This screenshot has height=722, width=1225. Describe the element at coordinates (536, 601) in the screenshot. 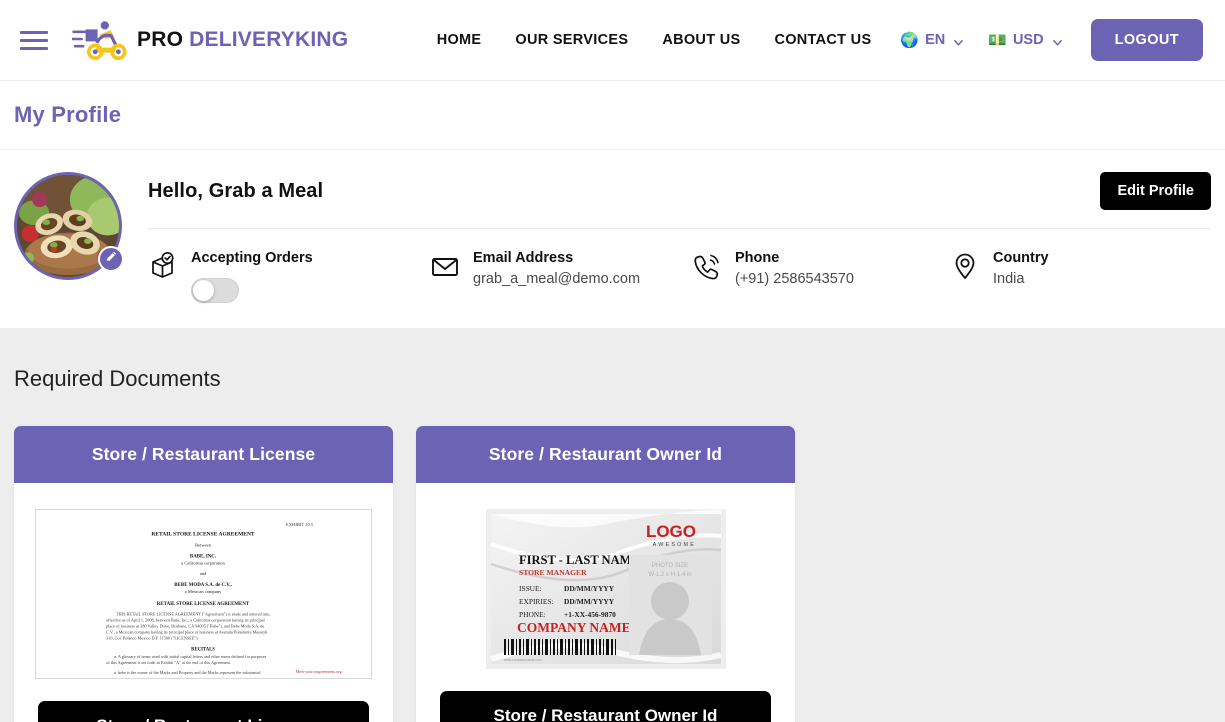

I see `svg-text: EXPIRIES:` at that location.